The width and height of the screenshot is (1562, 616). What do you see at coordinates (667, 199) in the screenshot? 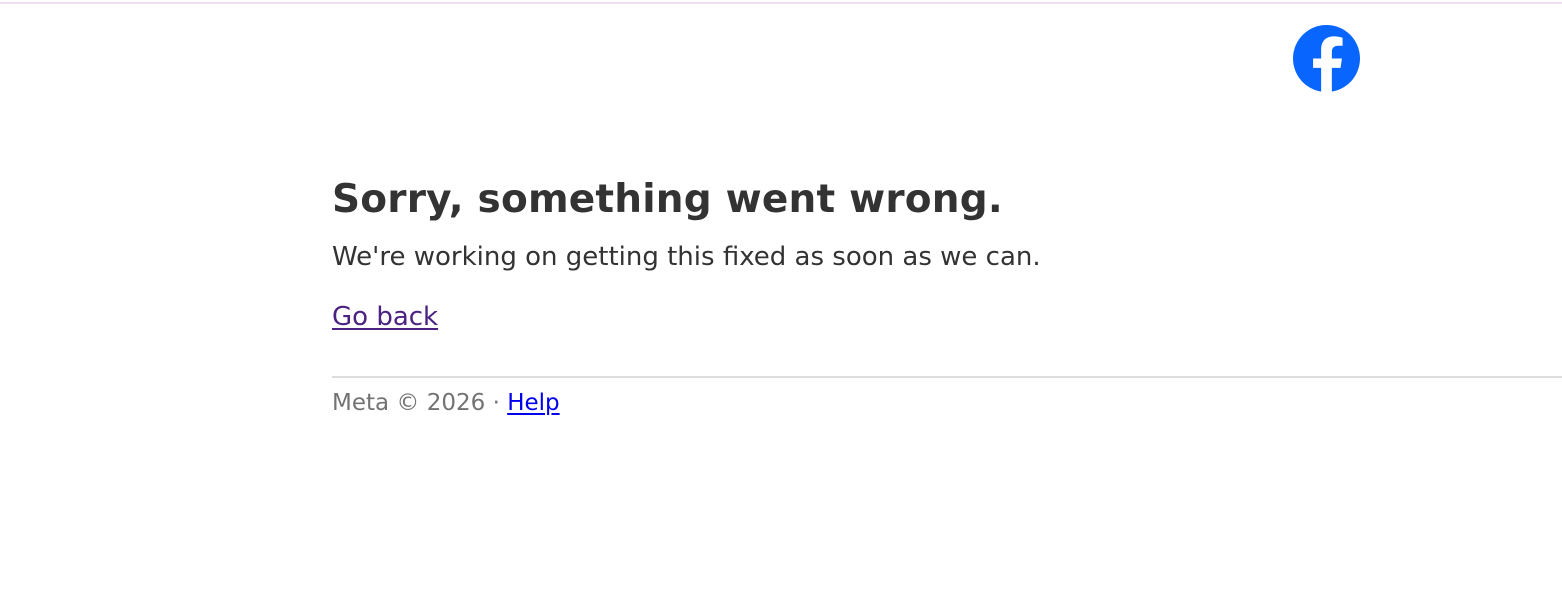
I see `error-title: Sorry, something went wrong.` at bounding box center [667, 199].